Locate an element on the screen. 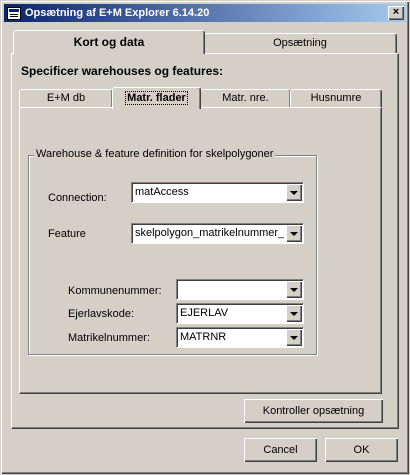 The image size is (410, 475). app-icon is located at coordinates (14, 13).